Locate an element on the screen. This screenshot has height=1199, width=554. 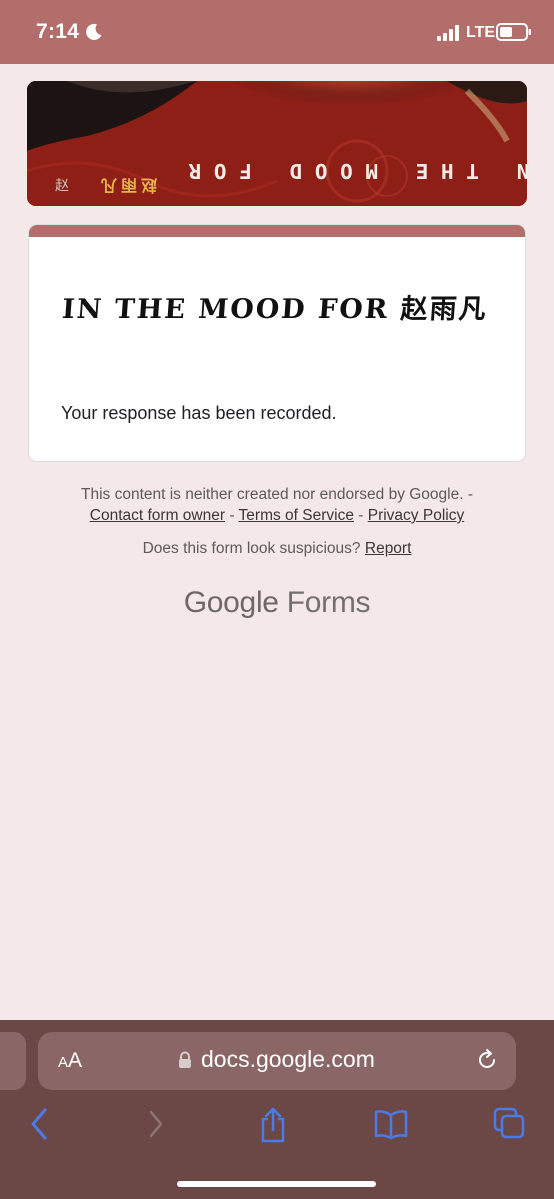
forward-icon is located at coordinates (157, 1124).